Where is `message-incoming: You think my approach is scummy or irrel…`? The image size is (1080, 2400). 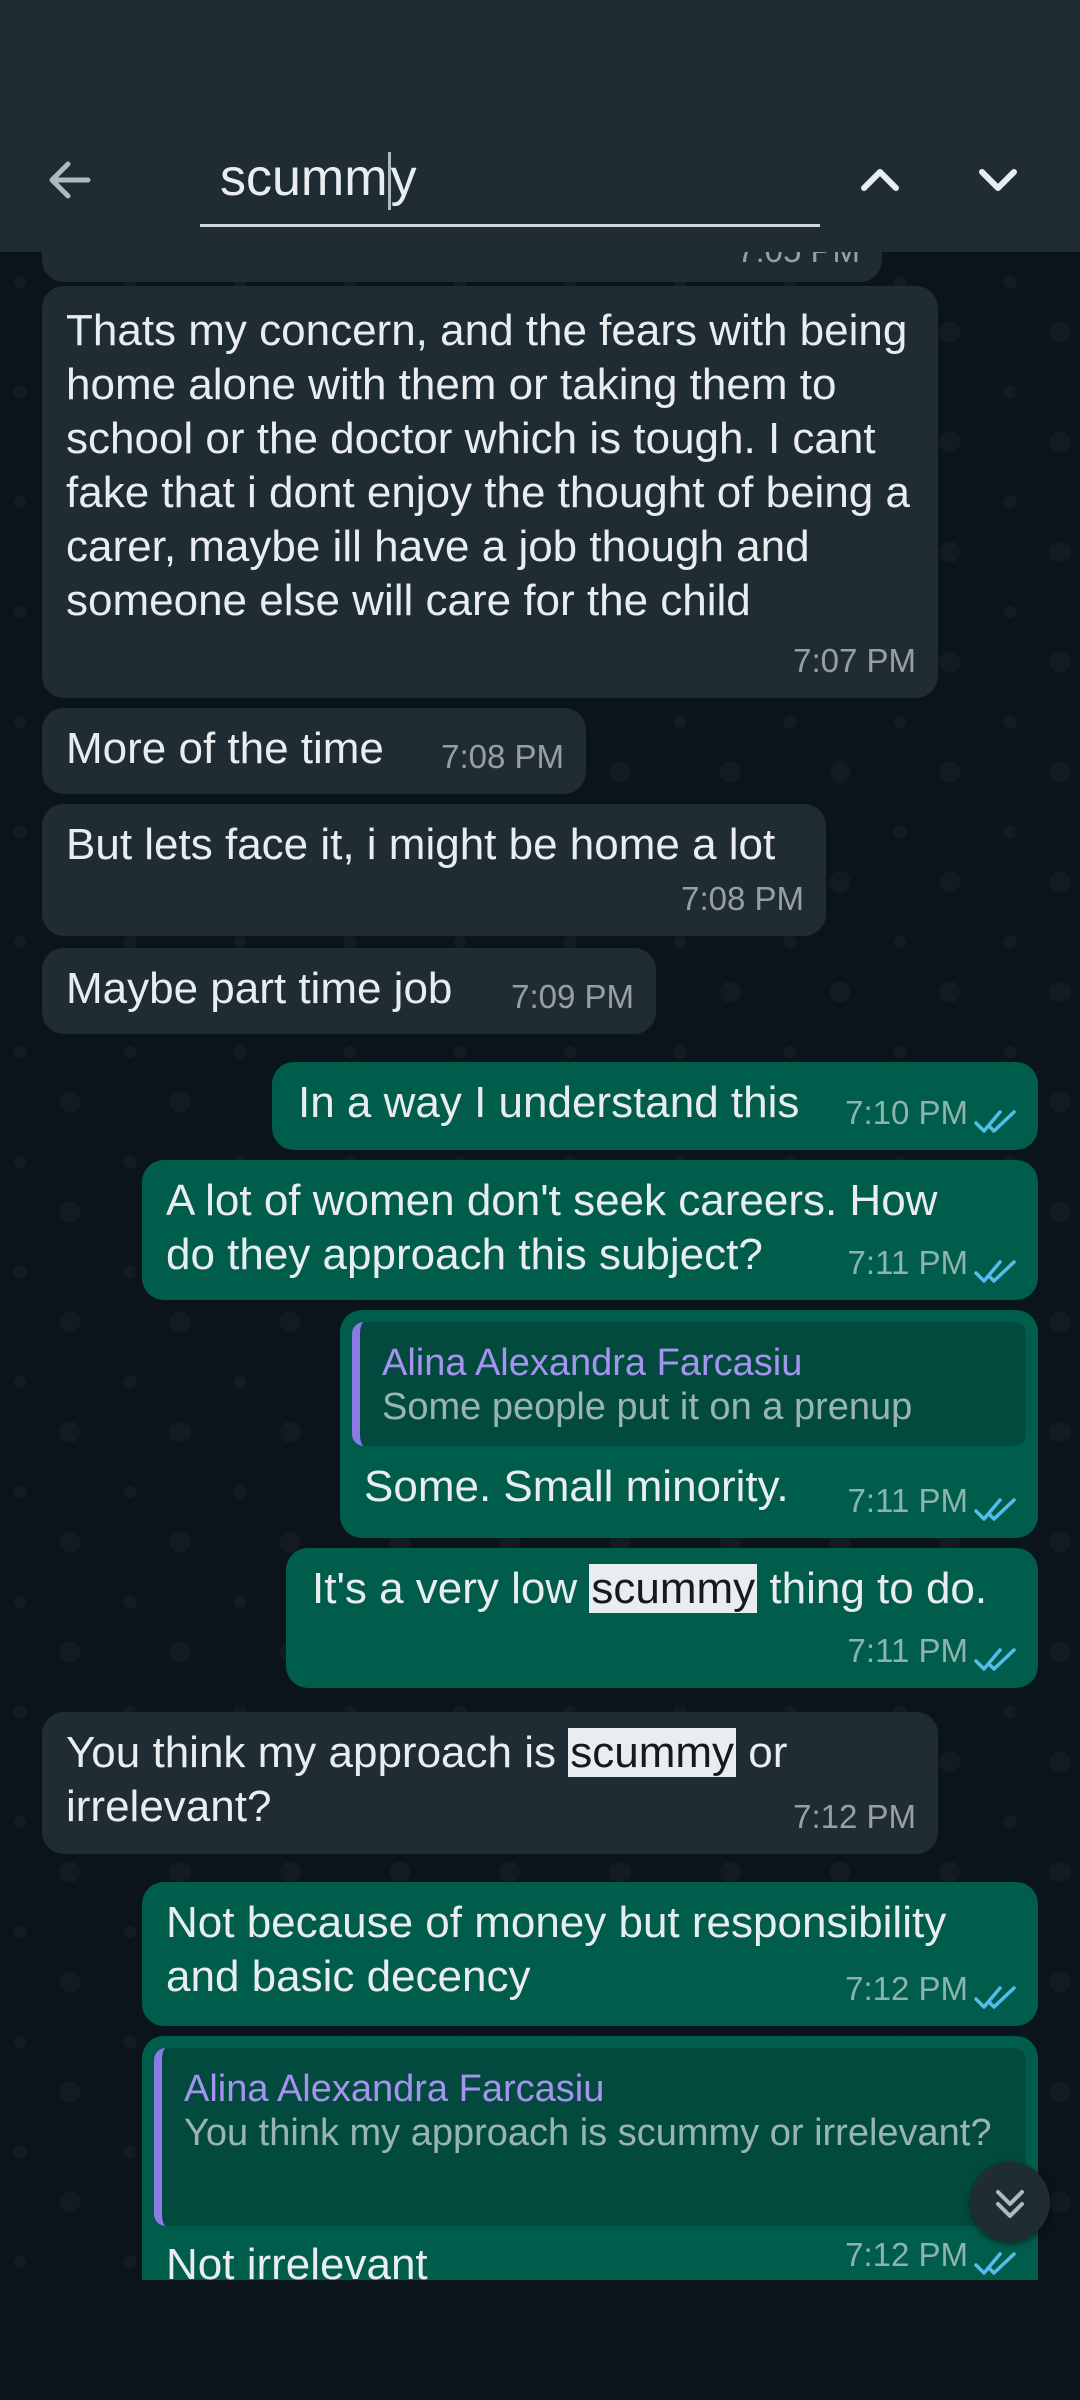 message-incoming: You think my approach is scummy or irrel… is located at coordinates (490, 1783).